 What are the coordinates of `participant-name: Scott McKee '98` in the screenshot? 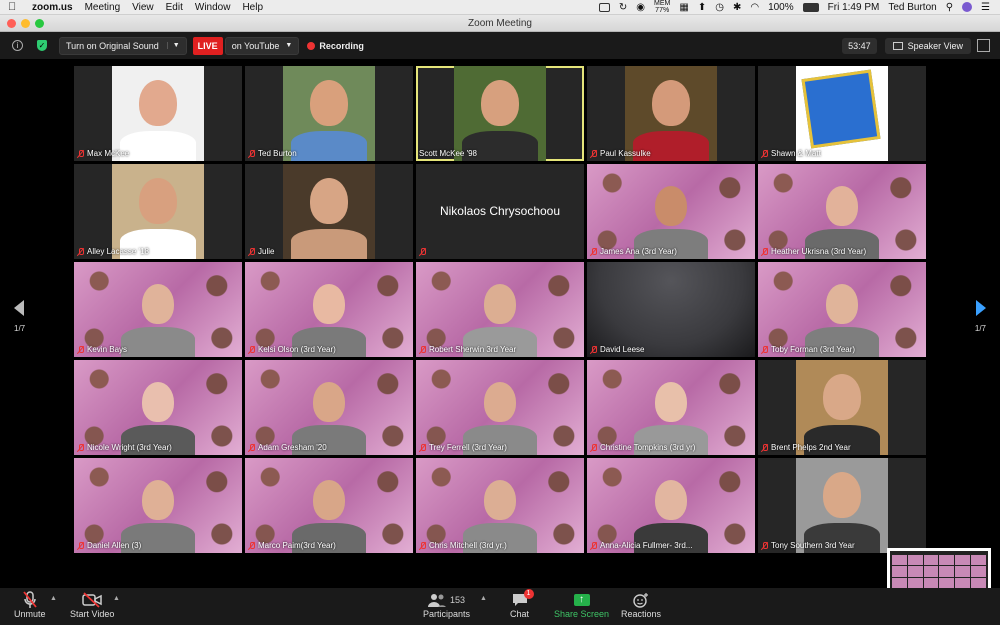 It's located at (448, 153).